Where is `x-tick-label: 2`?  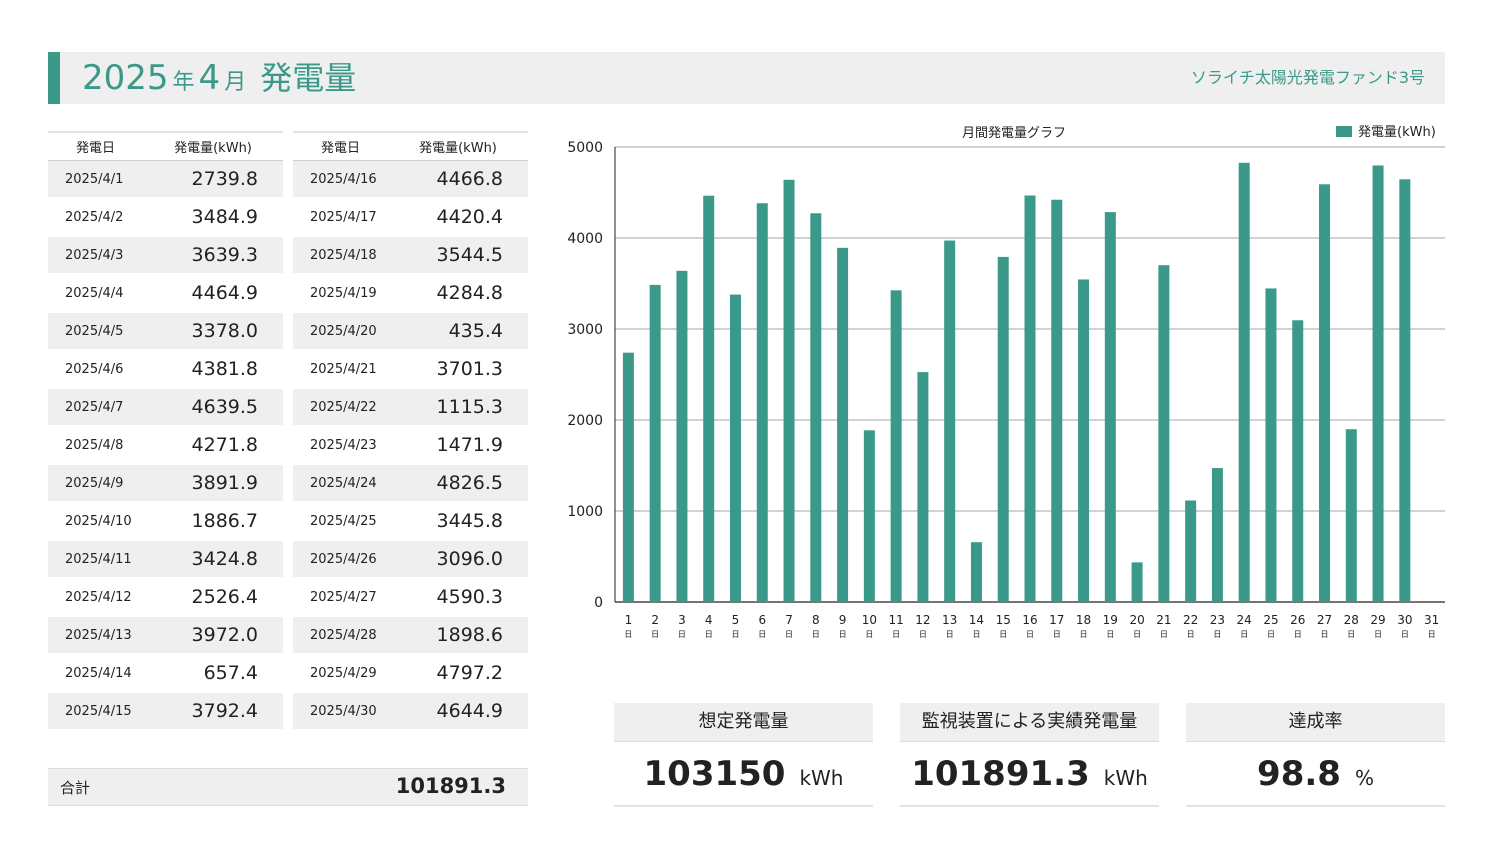 x-tick-label: 2 is located at coordinates (655, 620).